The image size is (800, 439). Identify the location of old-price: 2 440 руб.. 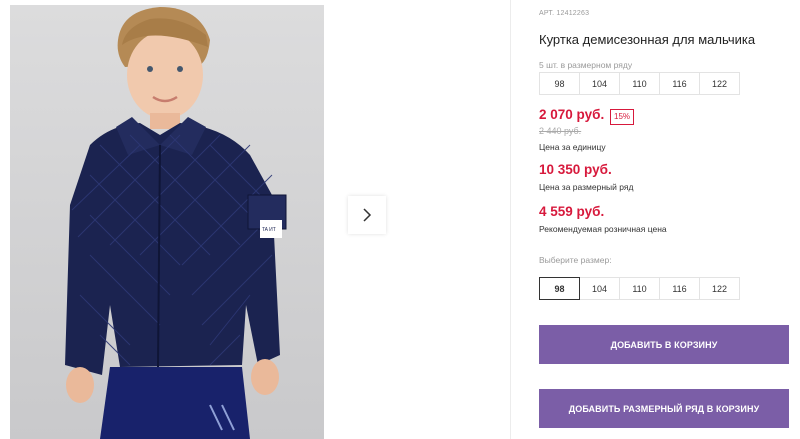
(560, 131).